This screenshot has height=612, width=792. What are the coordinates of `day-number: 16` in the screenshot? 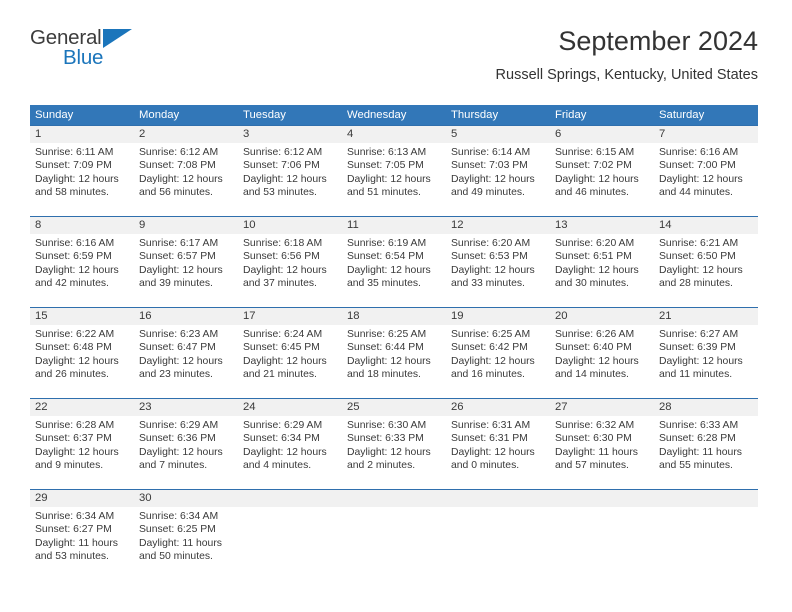 It's located at (186, 316).